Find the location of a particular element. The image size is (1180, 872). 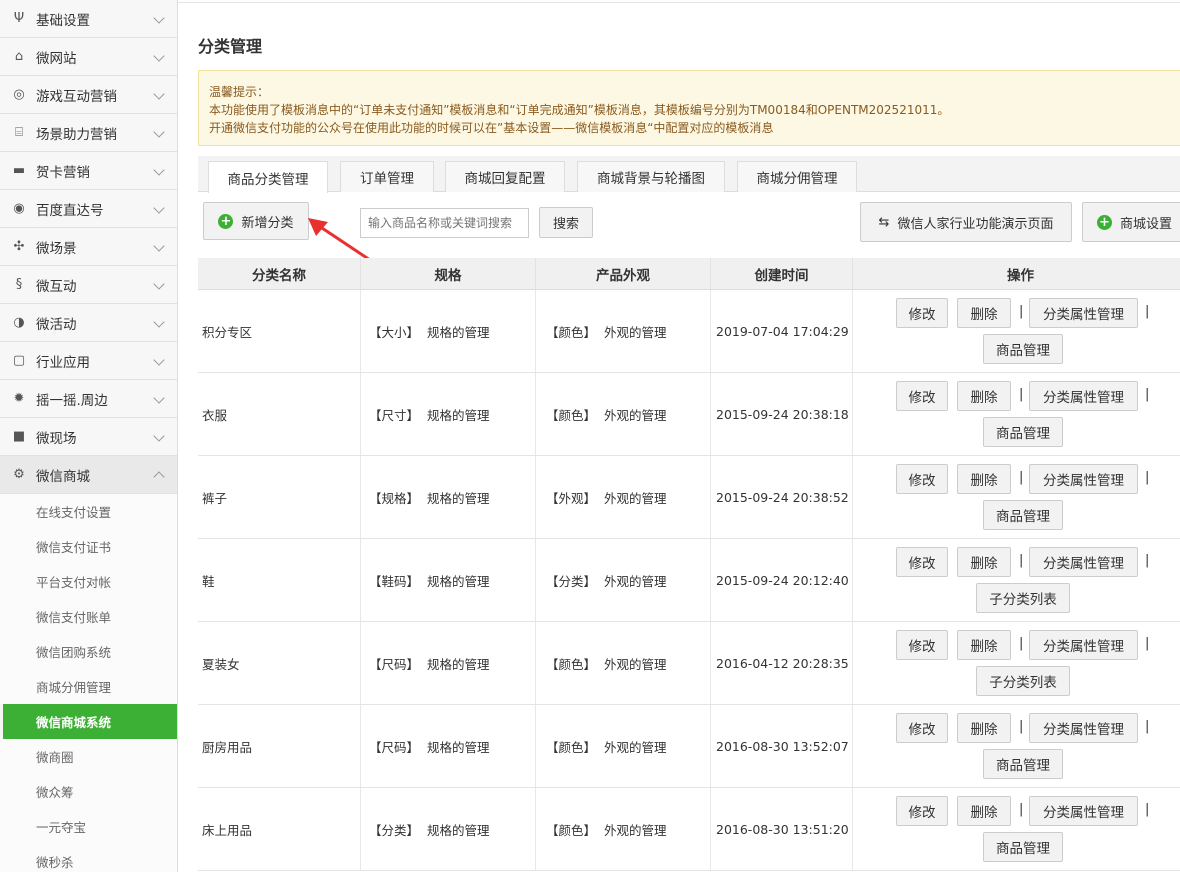

sidebar-item: ⌸ 场景助力营销 is located at coordinates (88, 133).